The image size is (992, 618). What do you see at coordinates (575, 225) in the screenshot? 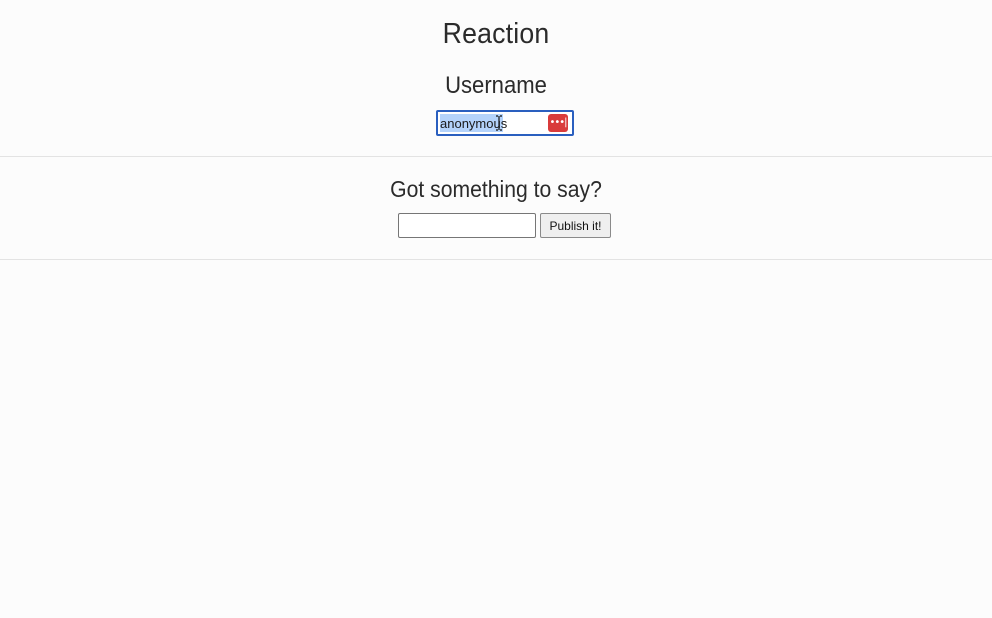
I see `publish-button: Publish it!` at bounding box center [575, 225].